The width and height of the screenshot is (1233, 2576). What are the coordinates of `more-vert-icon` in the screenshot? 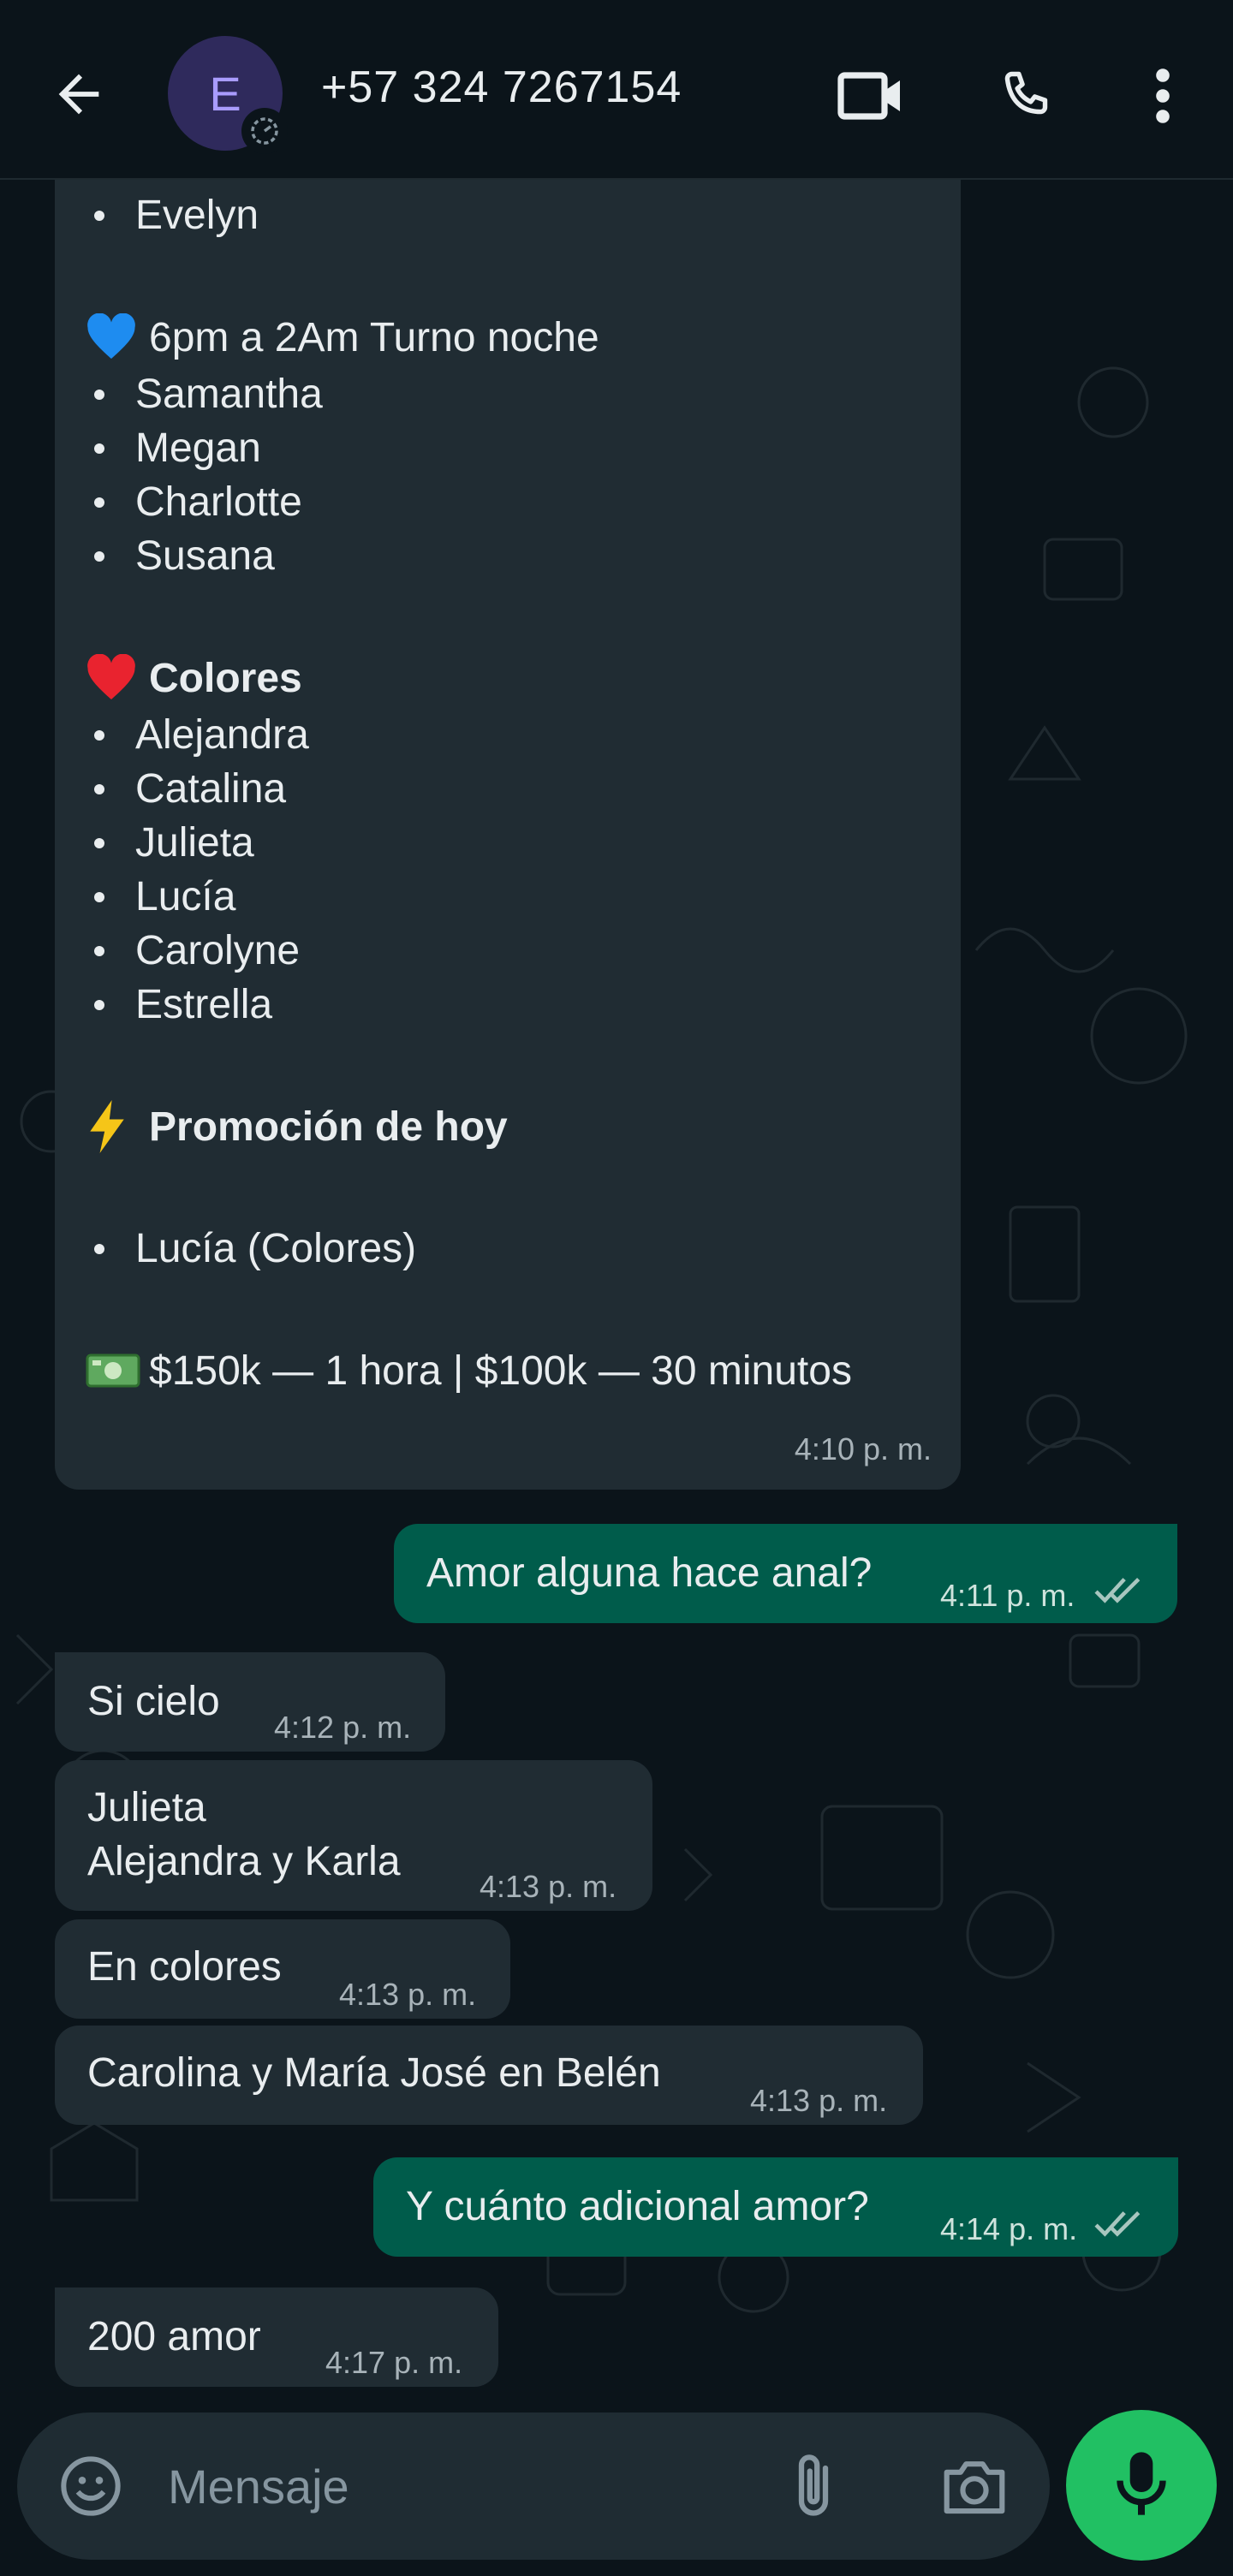 It's located at (1163, 96).